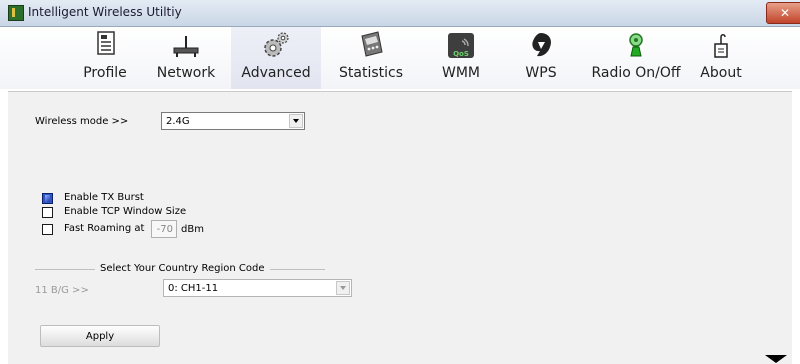  Describe the element at coordinates (636, 45) in the screenshot. I see `radio-icon` at that location.